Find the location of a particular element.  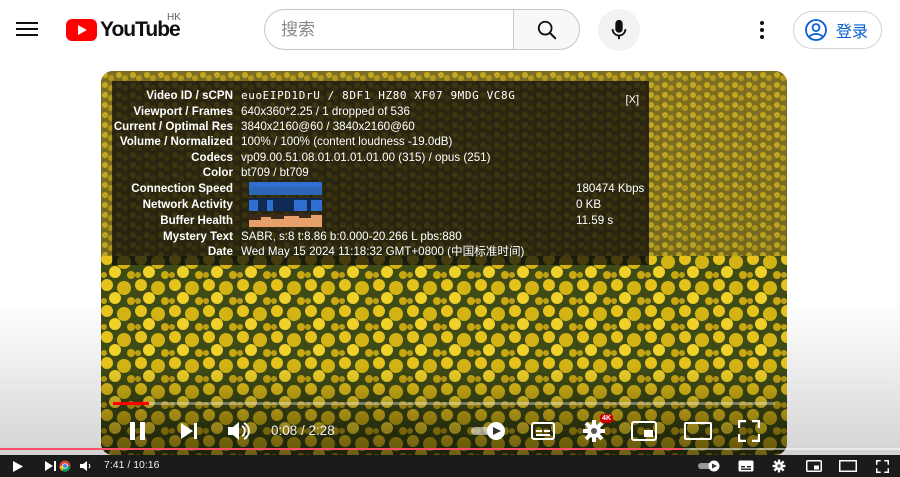

stat-value: 100% / 100% (content loudness -19.0dB) is located at coordinates (347, 141).